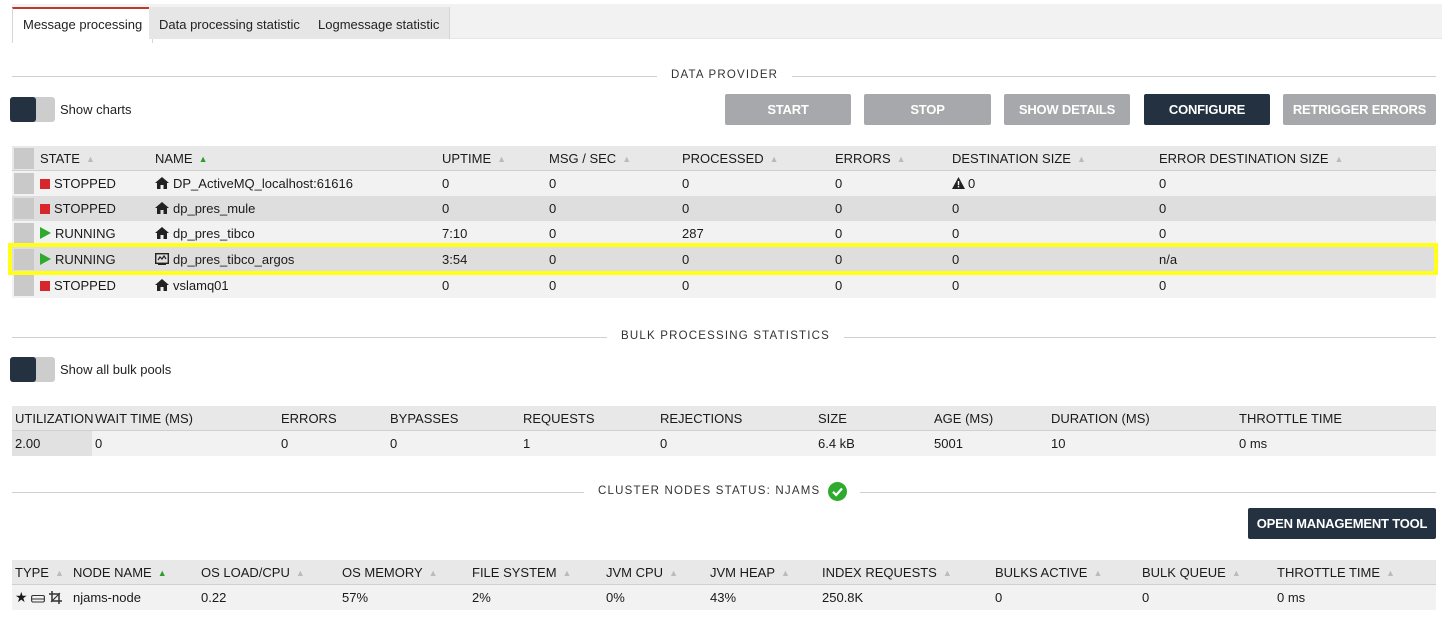  Describe the element at coordinates (379, 23) in the screenshot. I see `tab-logmessage-statistic: Logmessage statistic` at that location.